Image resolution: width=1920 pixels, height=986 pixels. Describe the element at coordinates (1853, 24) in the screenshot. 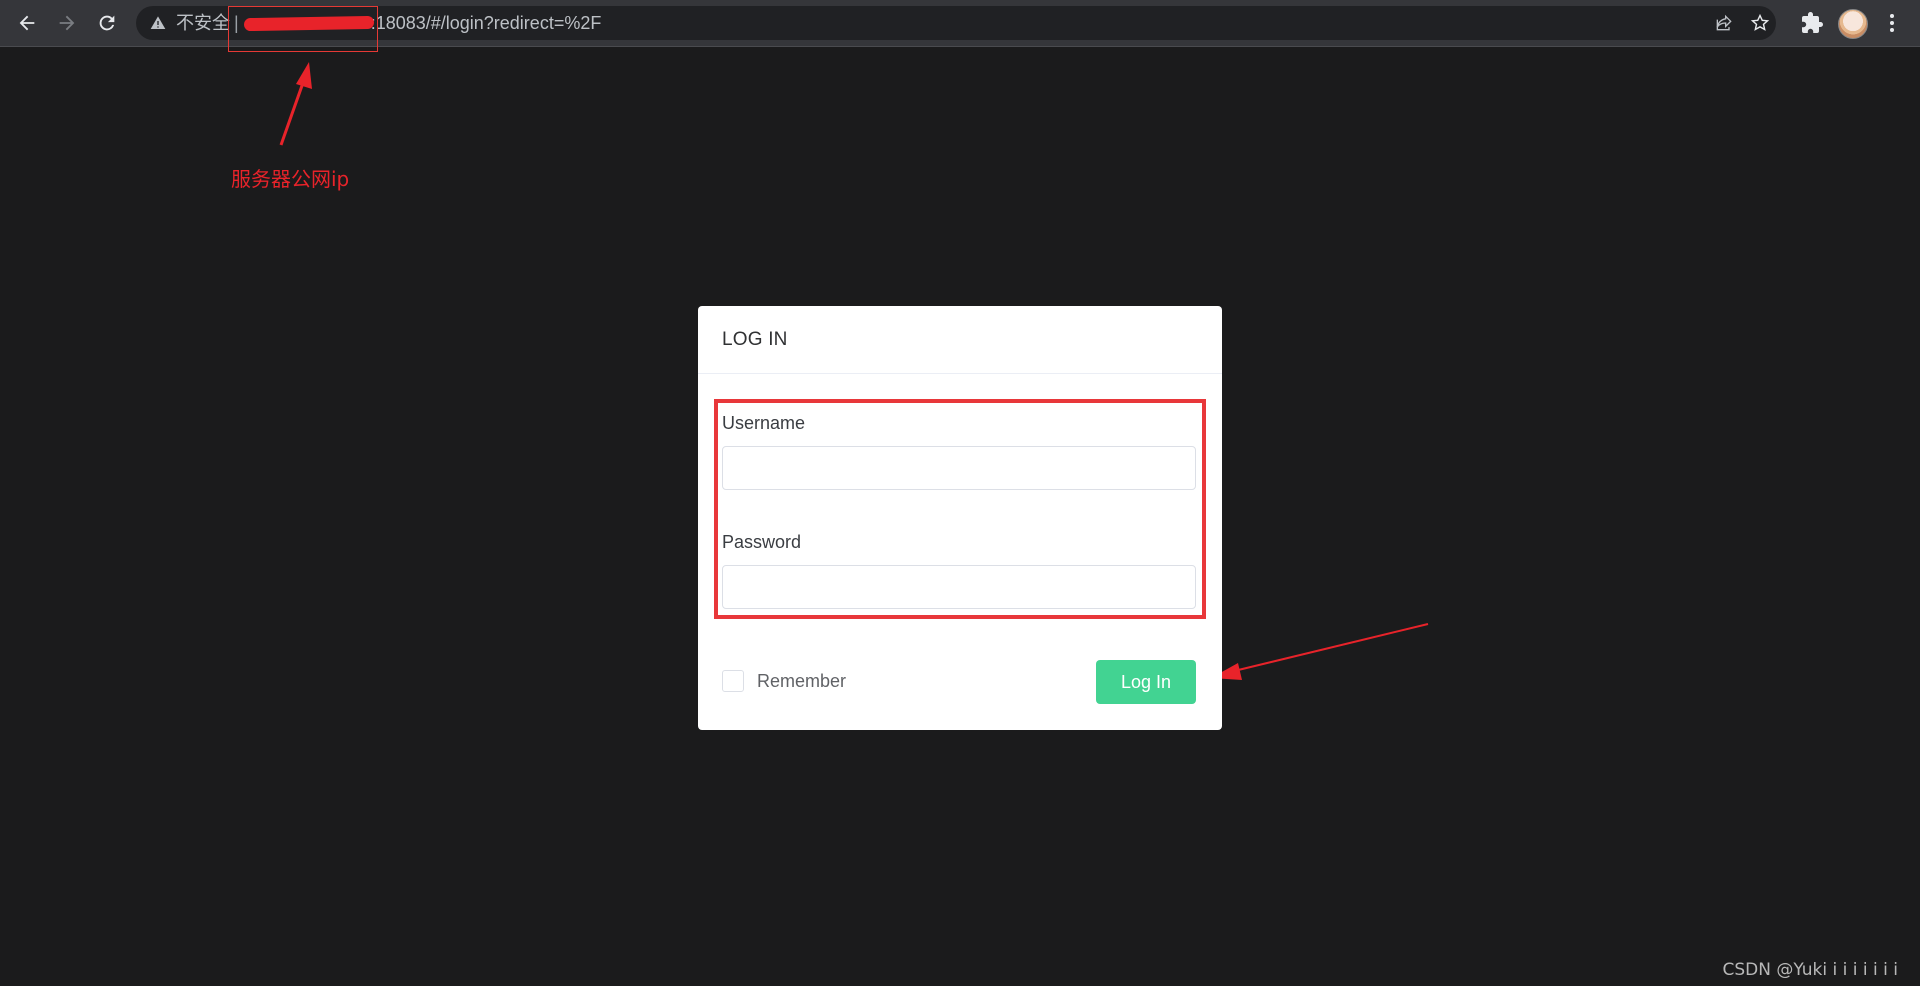

I see `profile-avatar` at that location.